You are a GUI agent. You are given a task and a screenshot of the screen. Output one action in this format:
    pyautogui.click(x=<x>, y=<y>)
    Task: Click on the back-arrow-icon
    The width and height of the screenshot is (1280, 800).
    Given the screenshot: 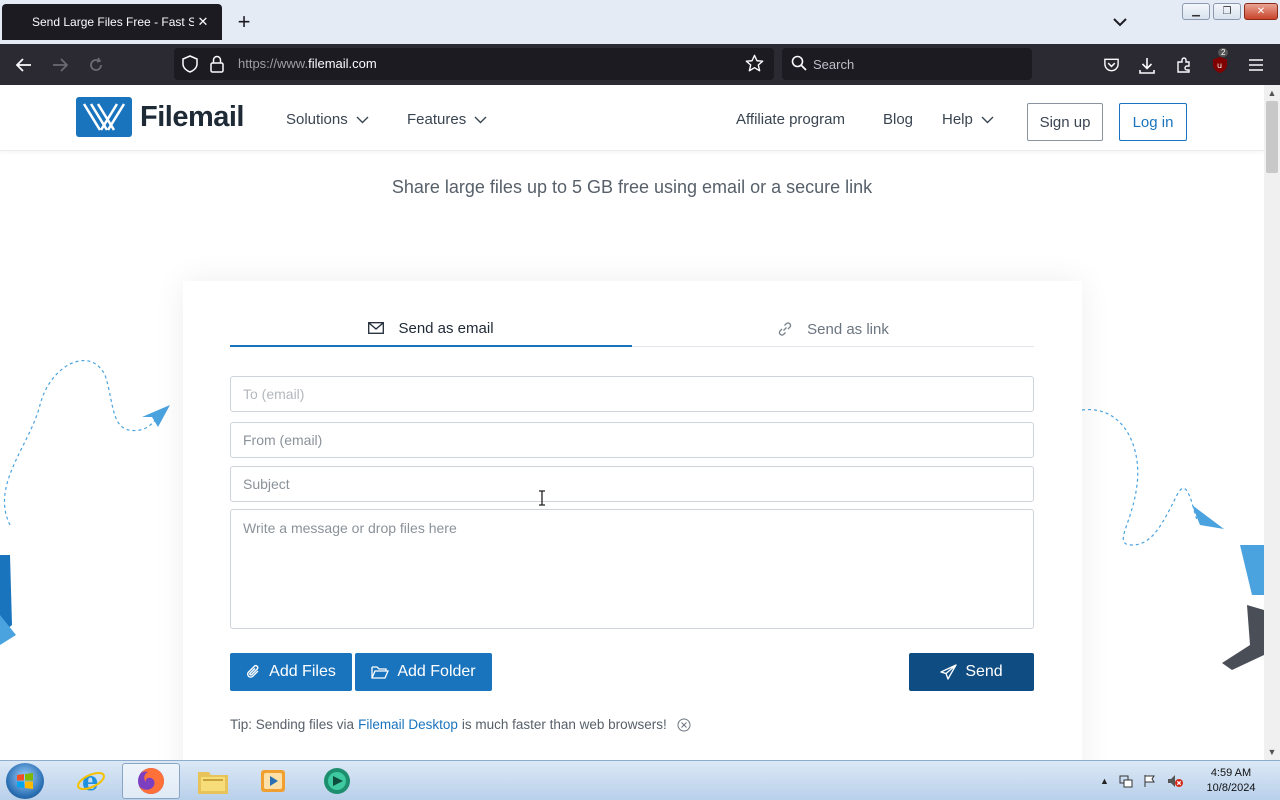 What is the action you would take?
    pyautogui.click(x=24, y=65)
    